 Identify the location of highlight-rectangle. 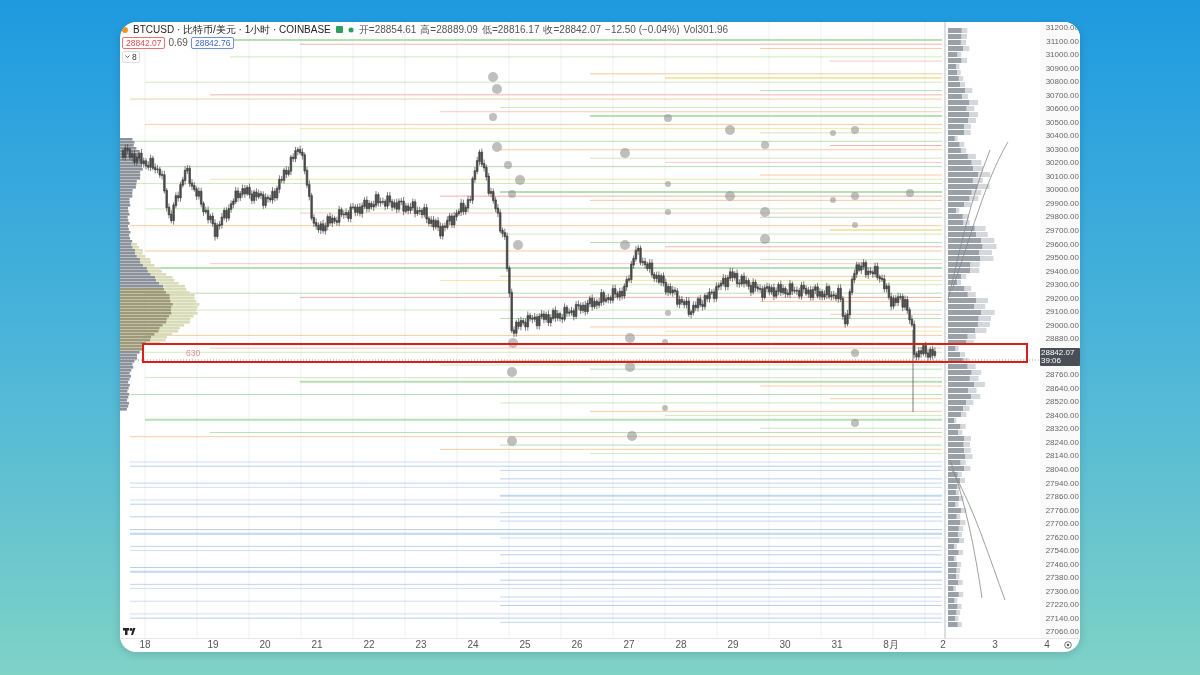
(585, 353).